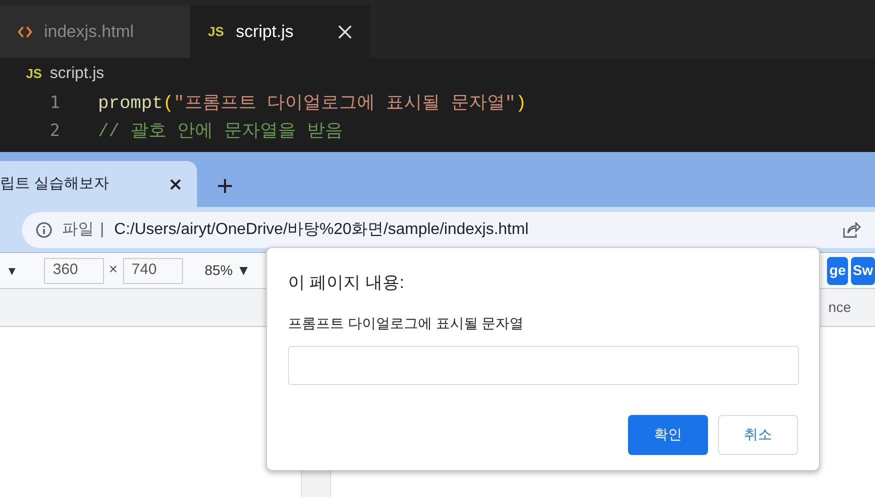 The image size is (875, 500). Describe the element at coordinates (837, 270) in the screenshot. I see `toolbar-button: ge` at that location.